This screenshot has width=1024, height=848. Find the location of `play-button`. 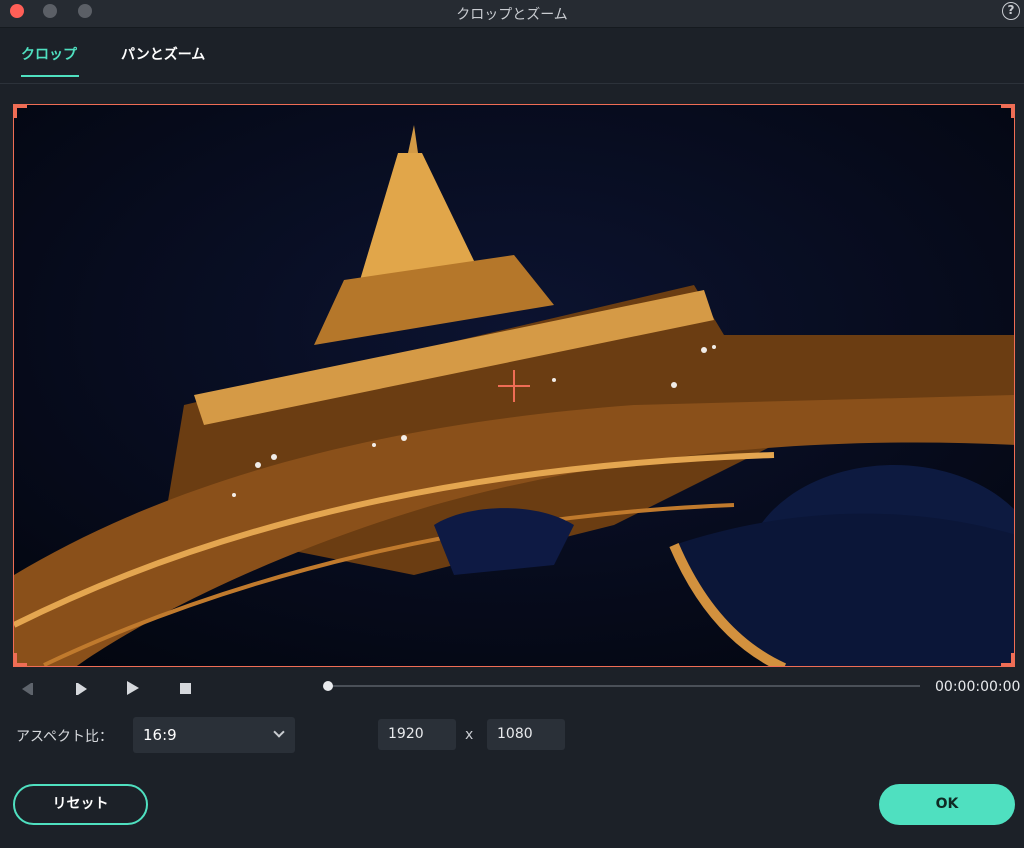

play-button is located at coordinates (133, 689).